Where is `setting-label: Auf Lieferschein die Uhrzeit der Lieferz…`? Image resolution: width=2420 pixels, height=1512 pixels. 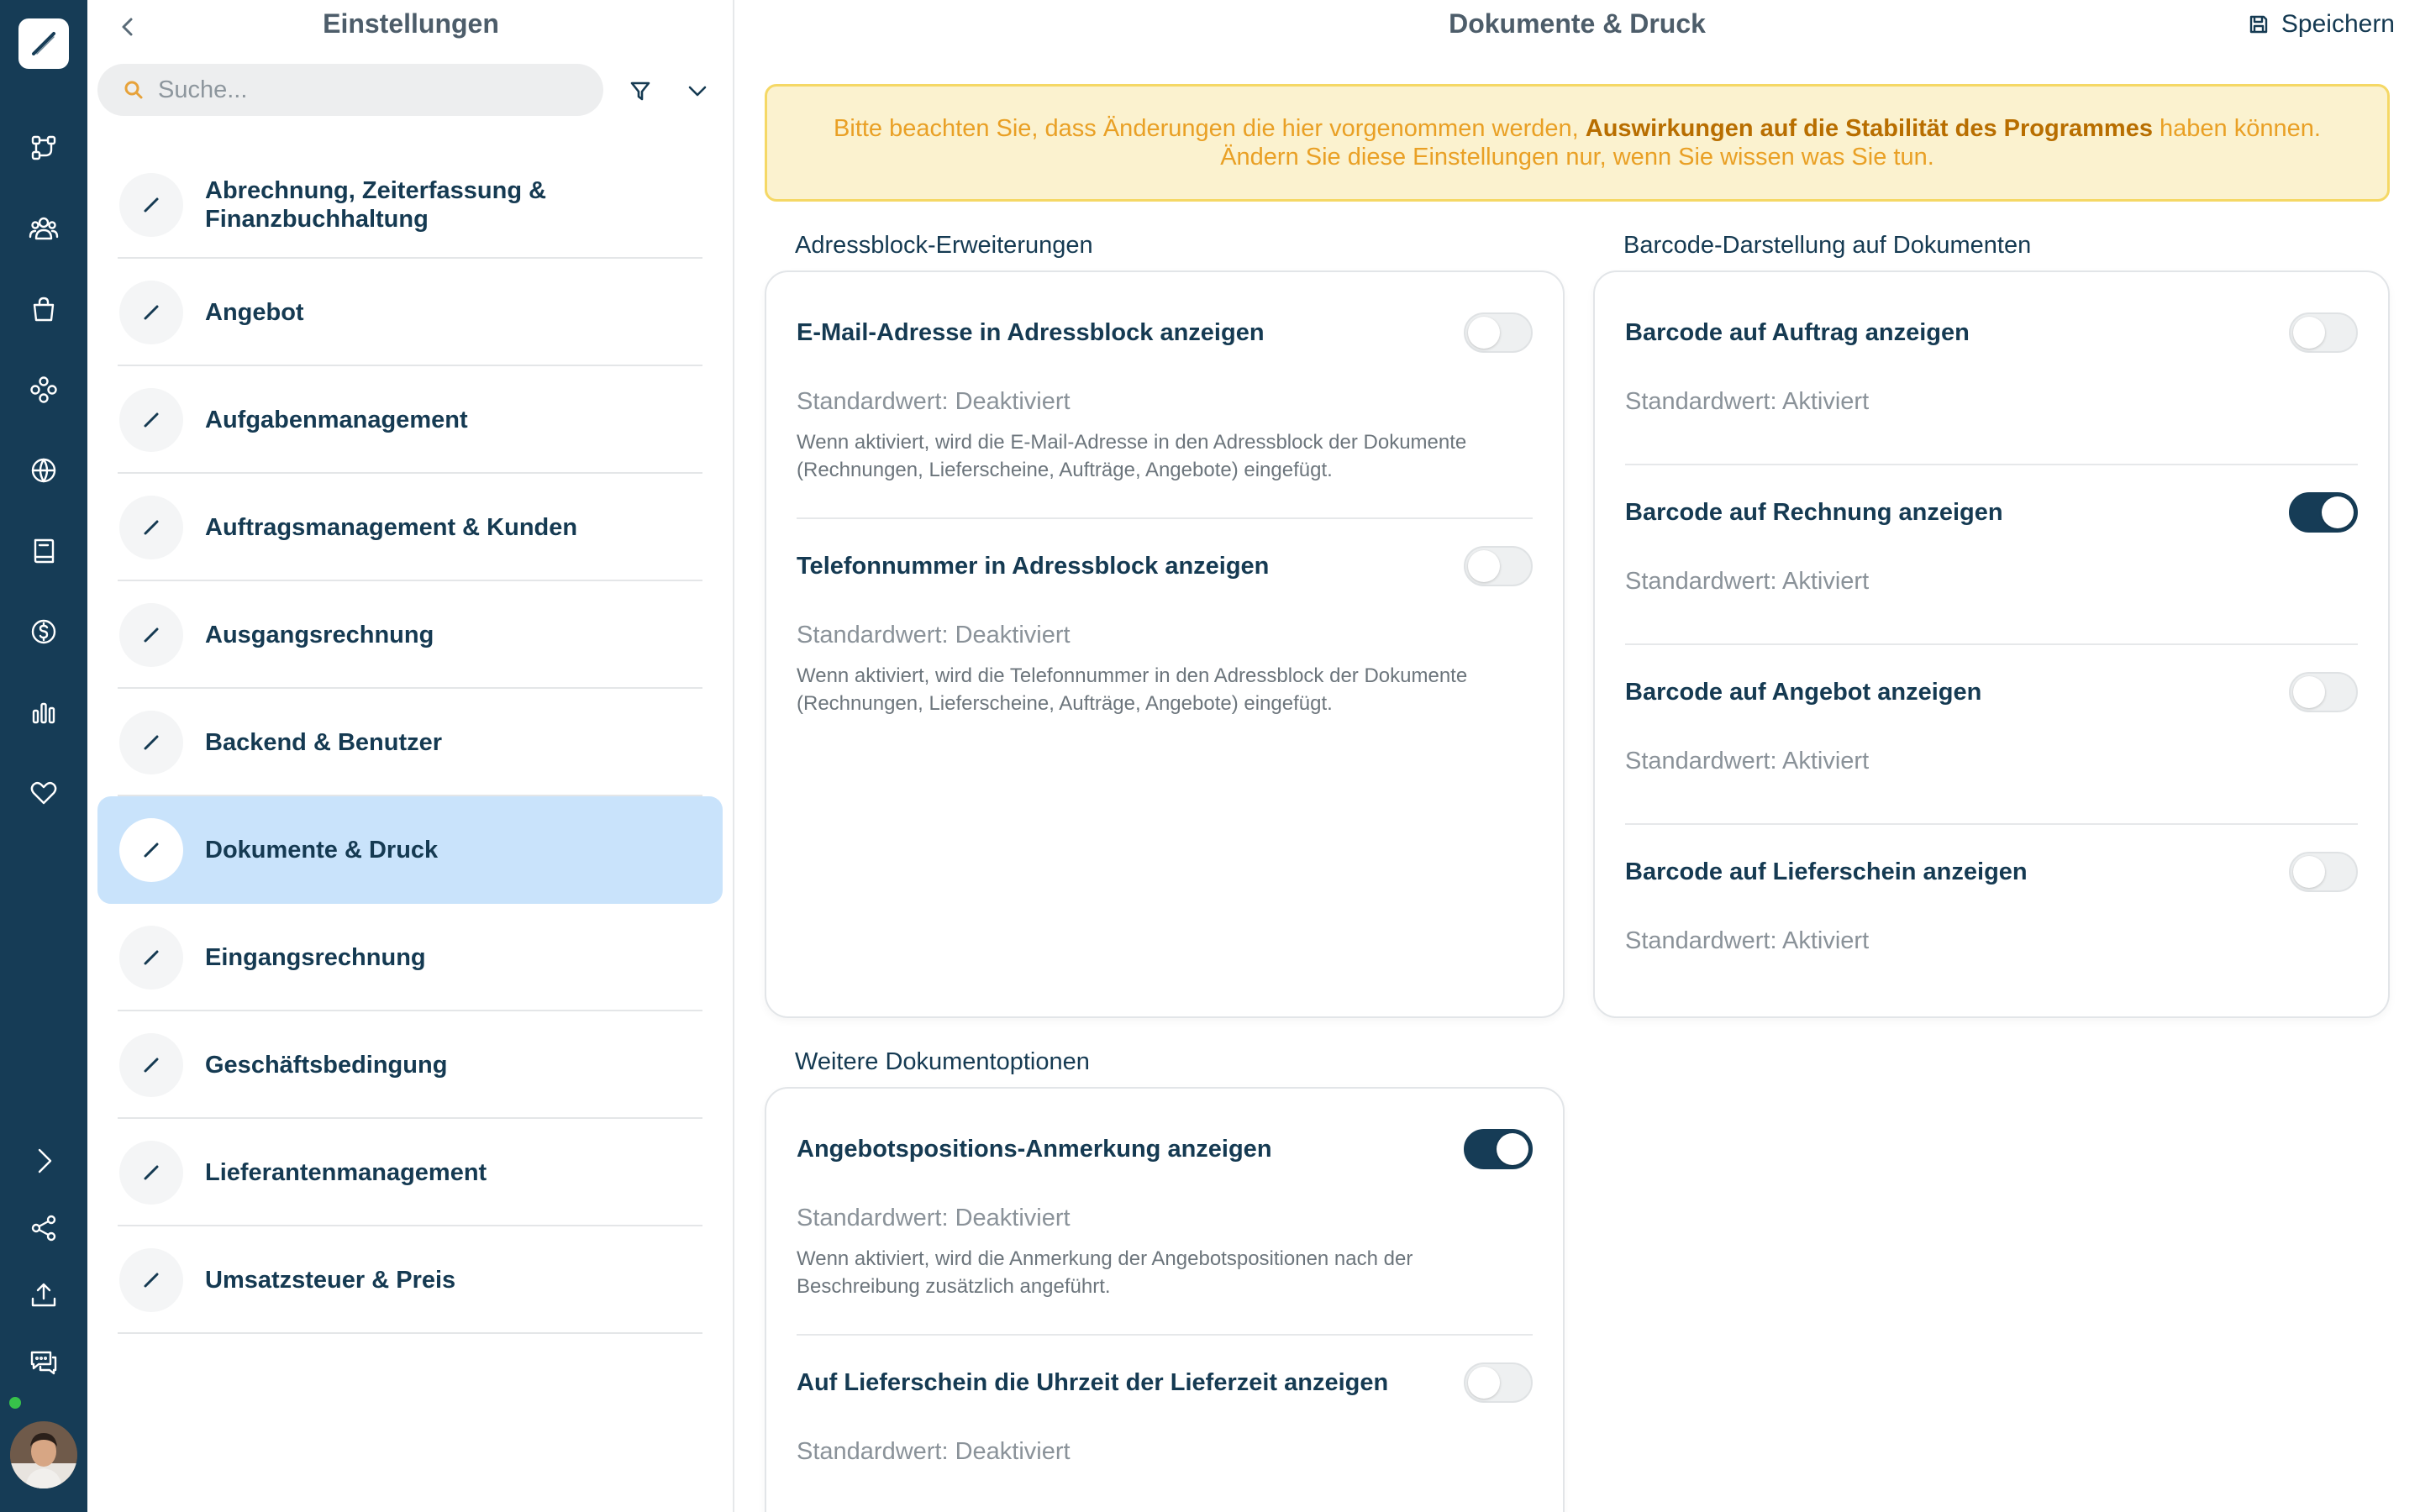
setting-label: Auf Lieferschein die Uhrzeit der Lieferz… is located at coordinates (1093, 1382).